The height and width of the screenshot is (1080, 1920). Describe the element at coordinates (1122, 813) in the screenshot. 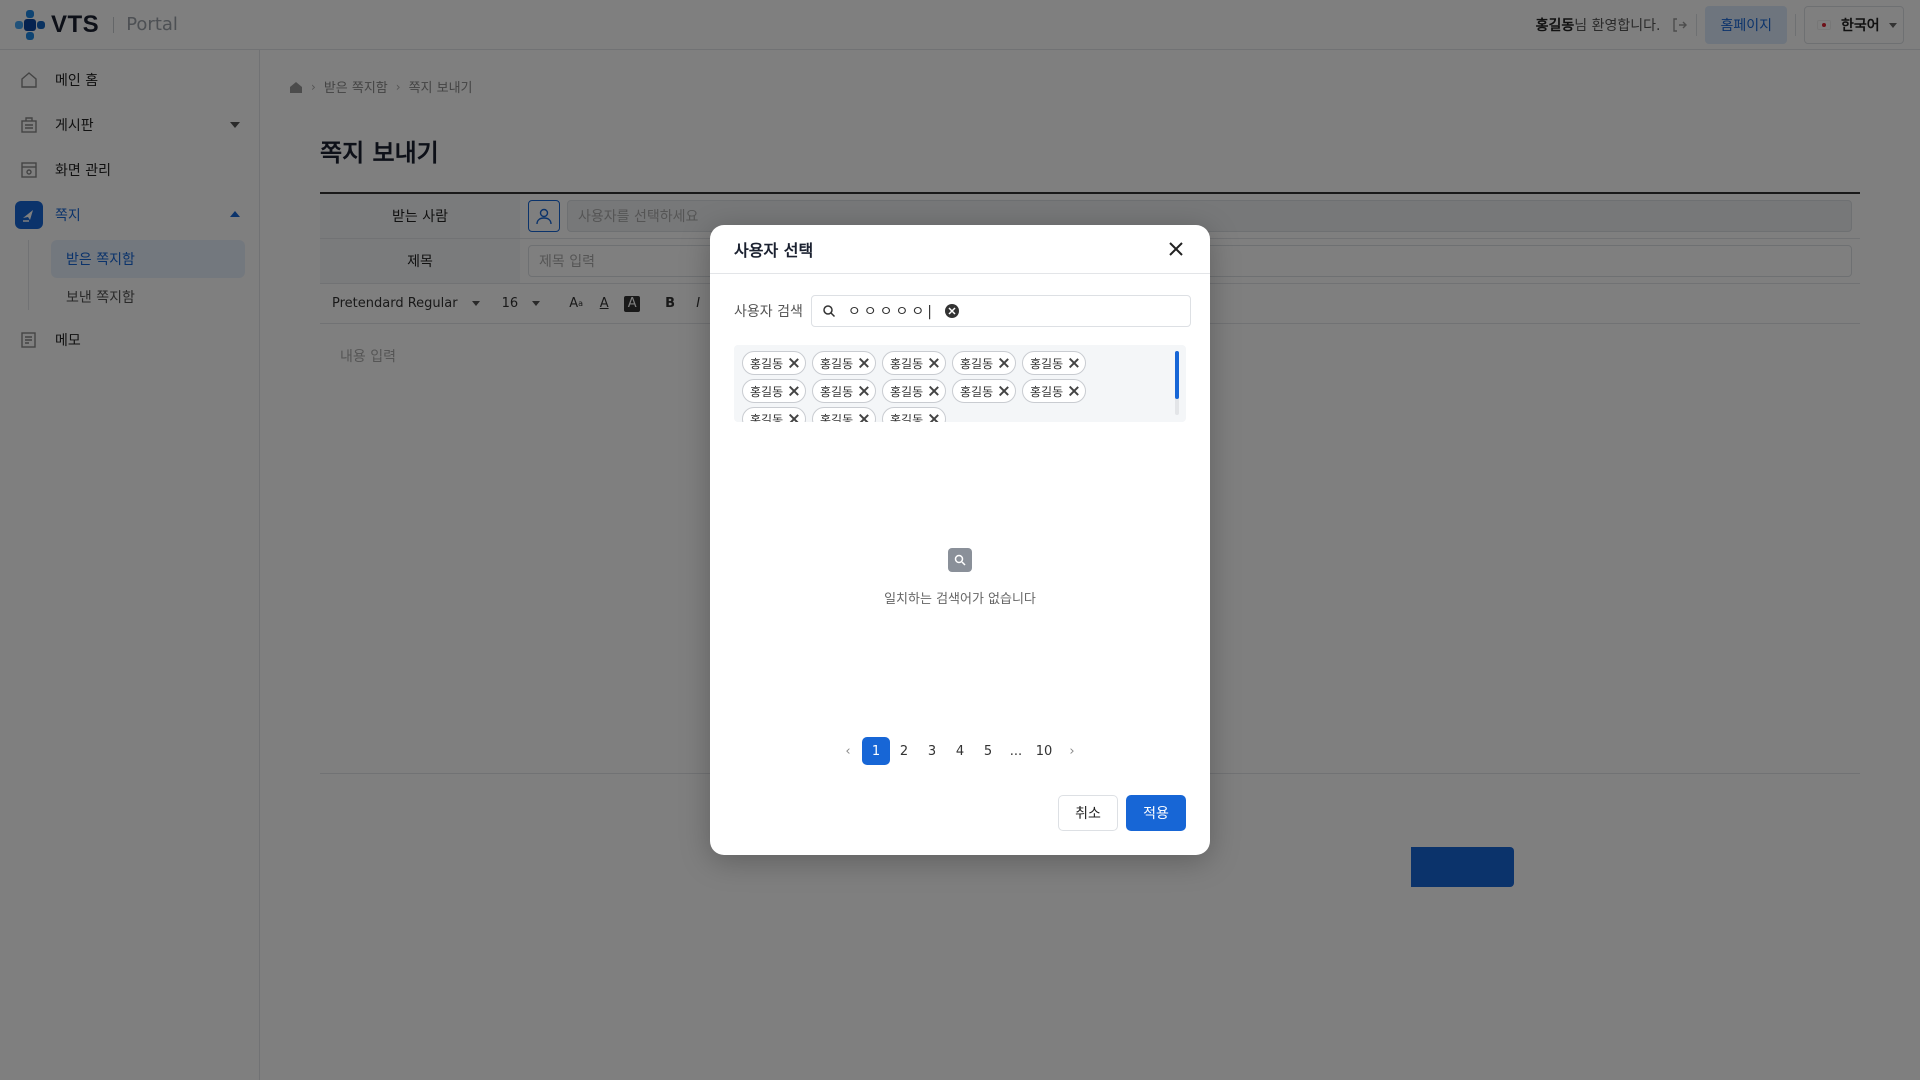

I see `modal-footer: 취소 적용` at that location.